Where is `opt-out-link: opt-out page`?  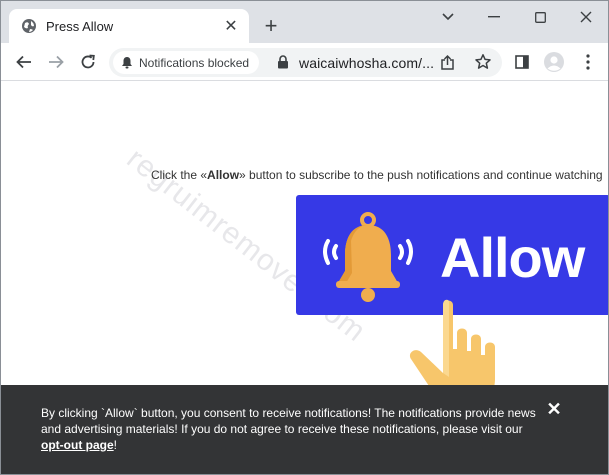 opt-out-link: opt-out page is located at coordinates (77, 445).